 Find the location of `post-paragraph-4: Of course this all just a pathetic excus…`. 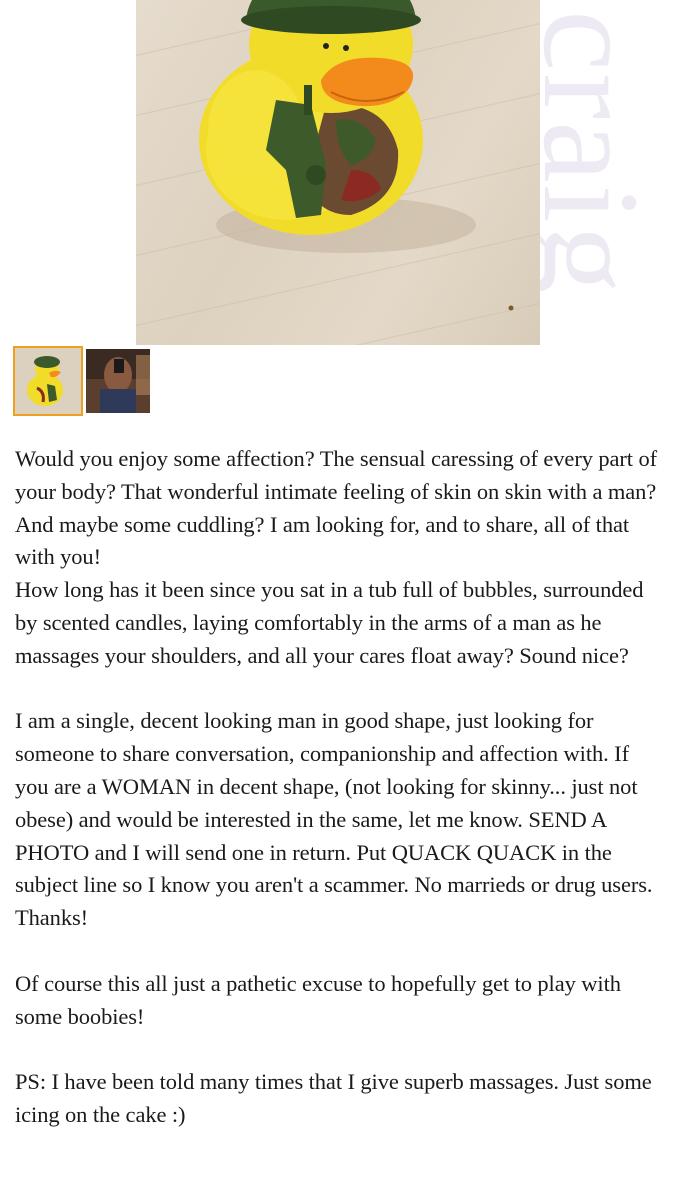

post-paragraph-4: Of course this all just a pathetic excus… is located at coordinates (318, 999).